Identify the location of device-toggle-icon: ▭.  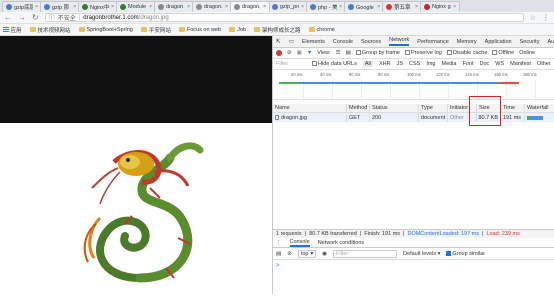
(291, 42).